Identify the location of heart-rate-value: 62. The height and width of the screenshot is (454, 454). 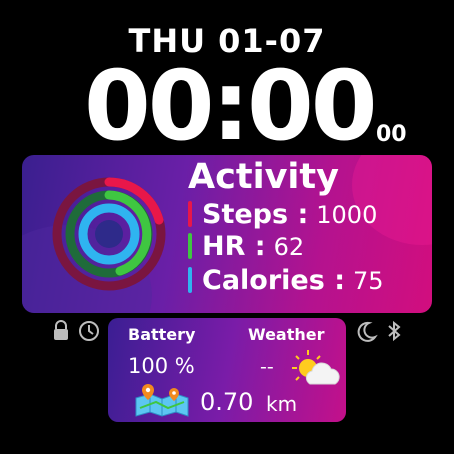
(289, 247).